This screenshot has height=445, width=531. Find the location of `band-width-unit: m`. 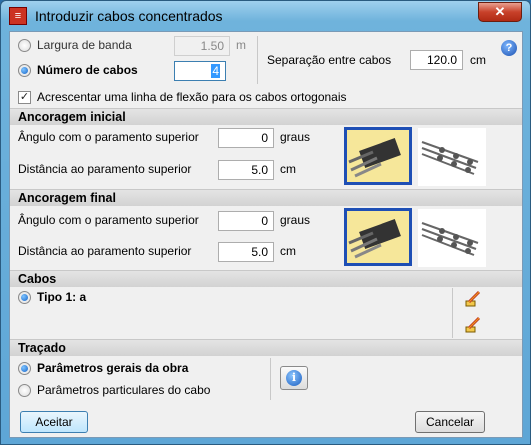

band-width-unit: m is located at coordinates (241, 45).